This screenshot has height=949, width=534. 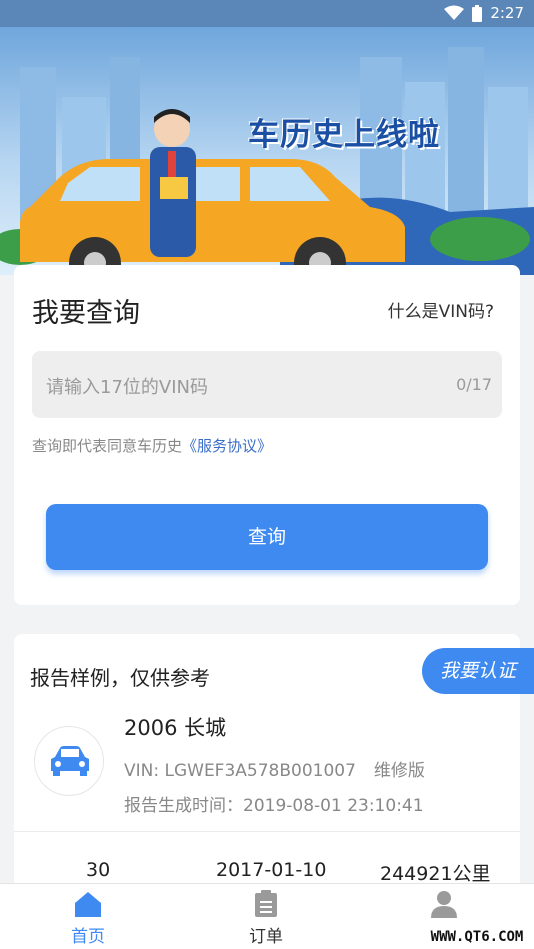 I want to click on report-version: 维修版, so click(x=399, y=771).